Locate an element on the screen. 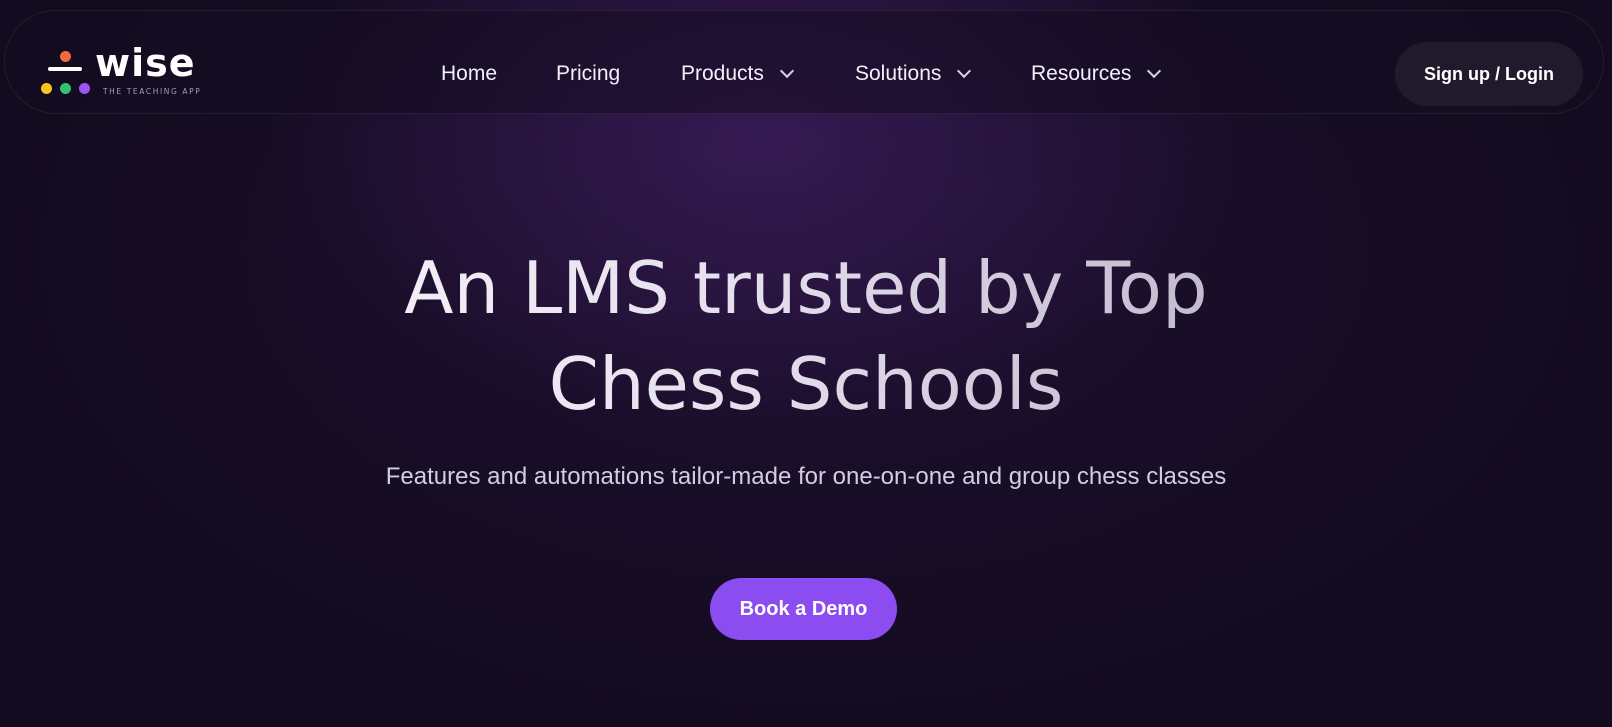 The image size is (1612, 727). nav-pricing-label: Pricing is located at coordinates (588, 73).